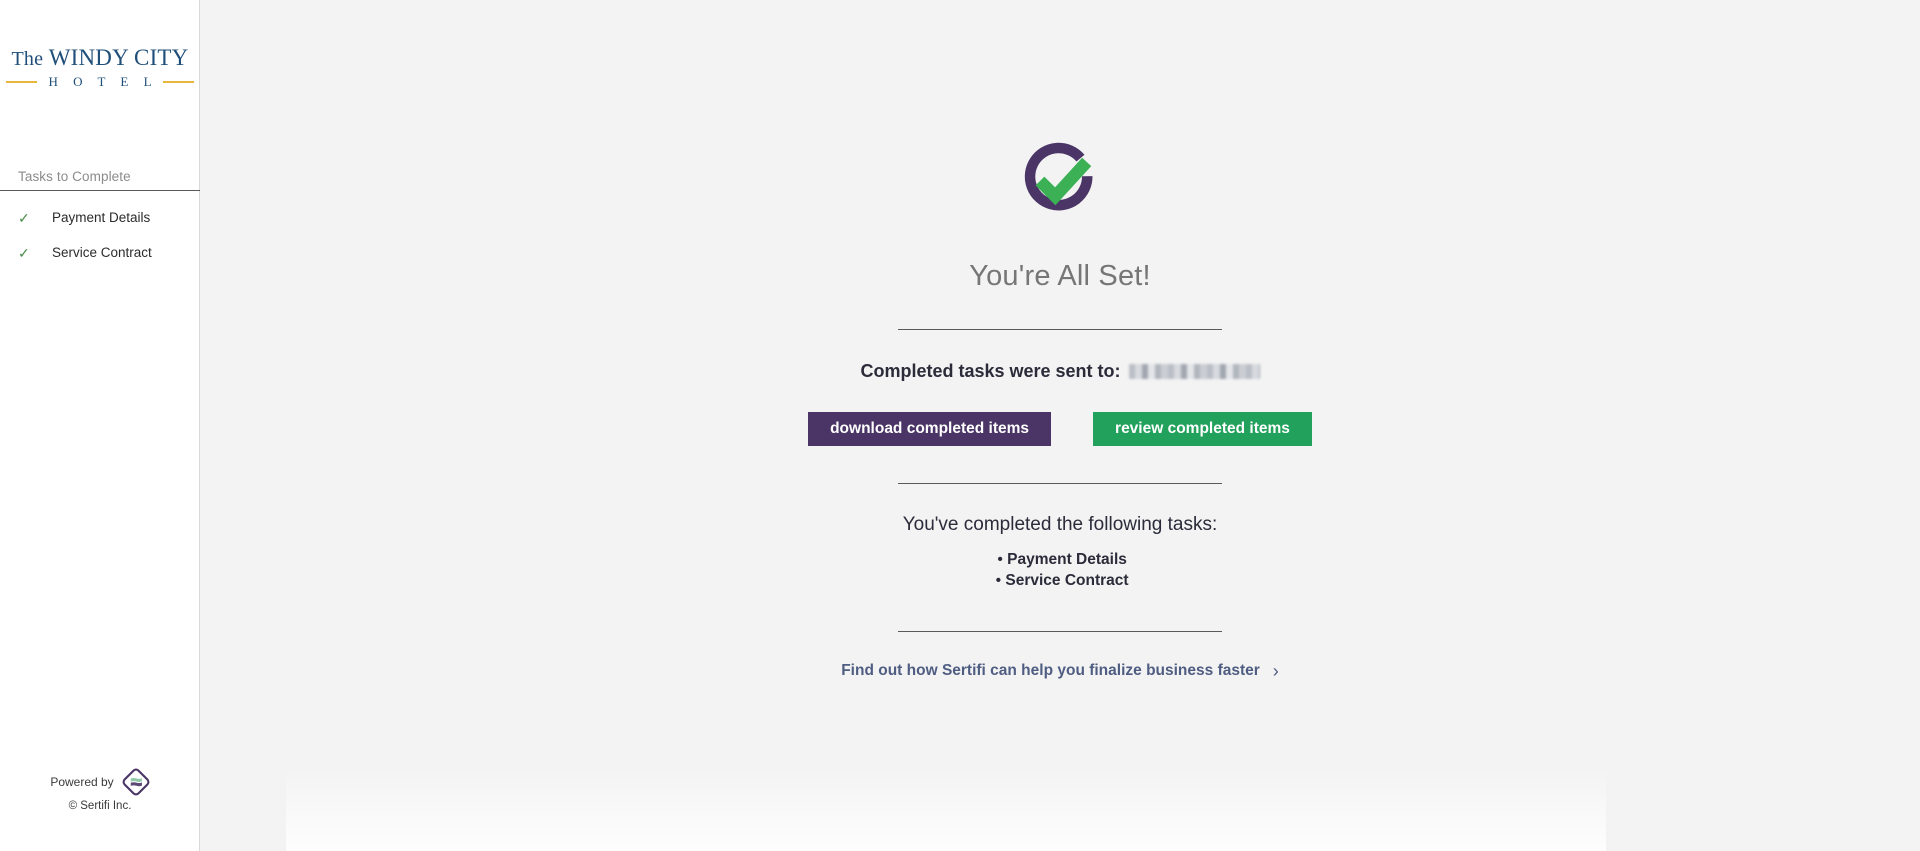 The height and width of the screenshot is (851, 1920). I want to click on powered-by: Powered by, so click(100, 782).